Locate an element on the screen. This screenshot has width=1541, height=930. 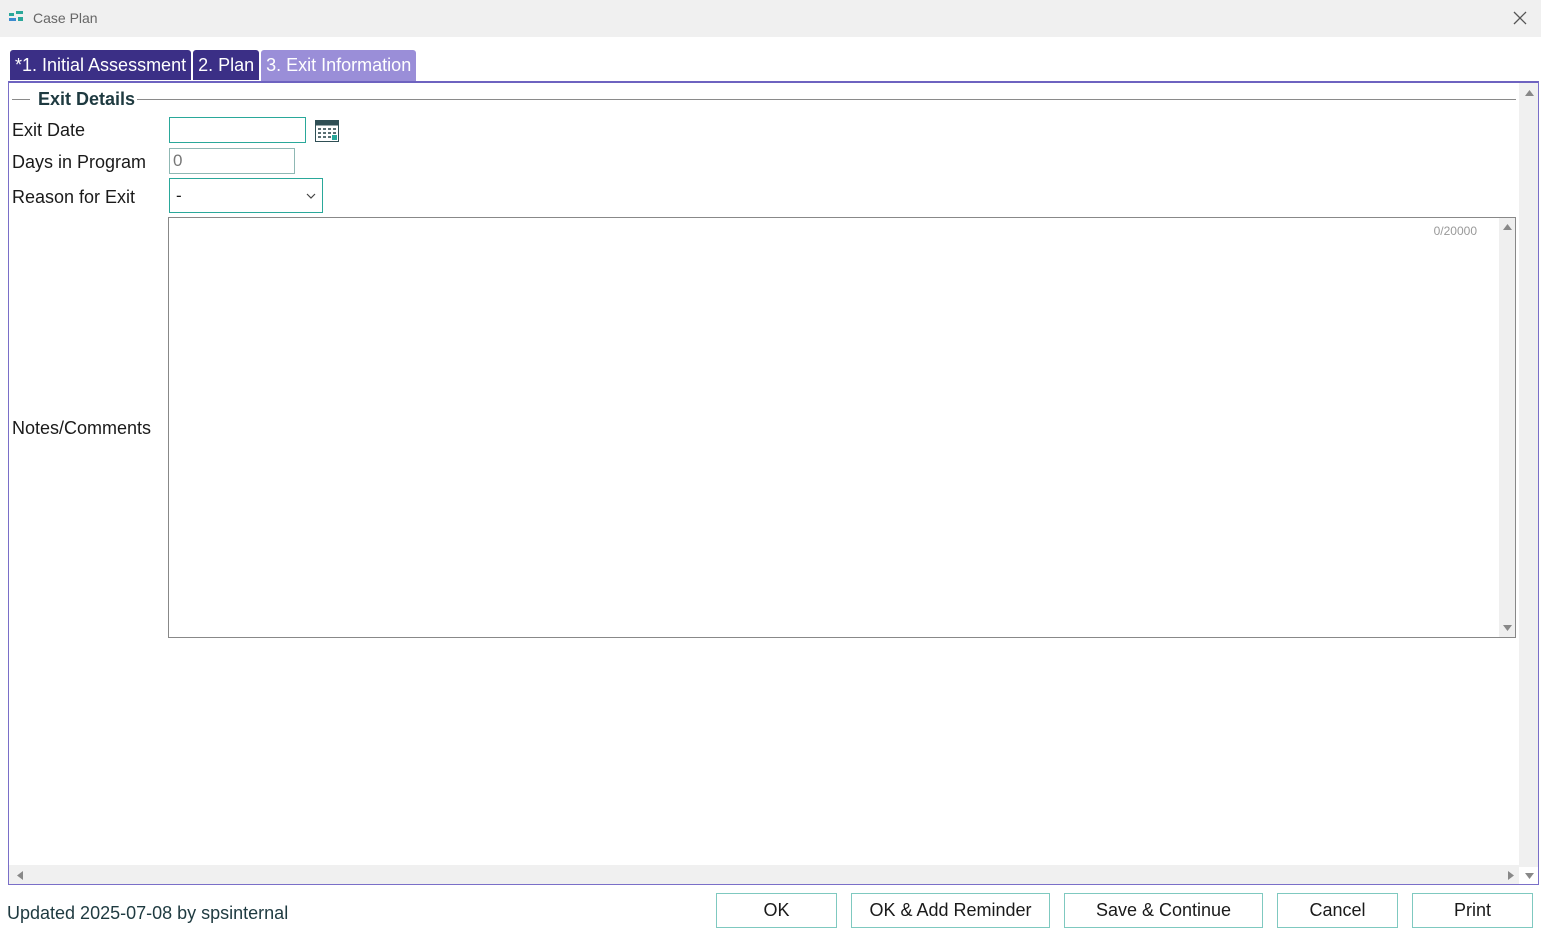
notes-scrollbar is located at coordinates (1507, 427).